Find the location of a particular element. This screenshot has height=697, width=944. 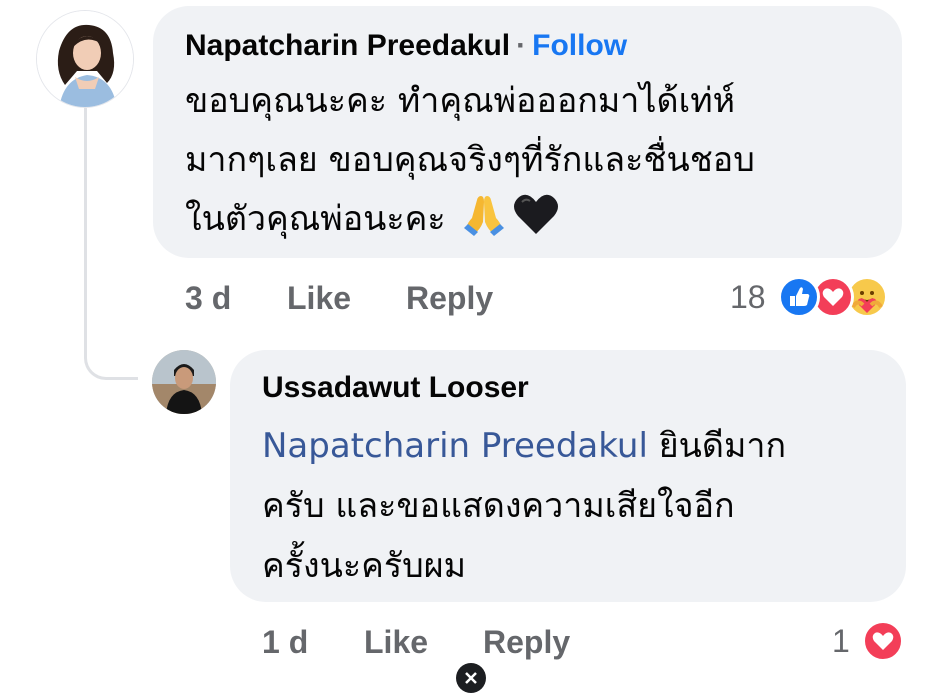

mention-link: Napatcharin Preedakul is located at coordinates (455, 446).